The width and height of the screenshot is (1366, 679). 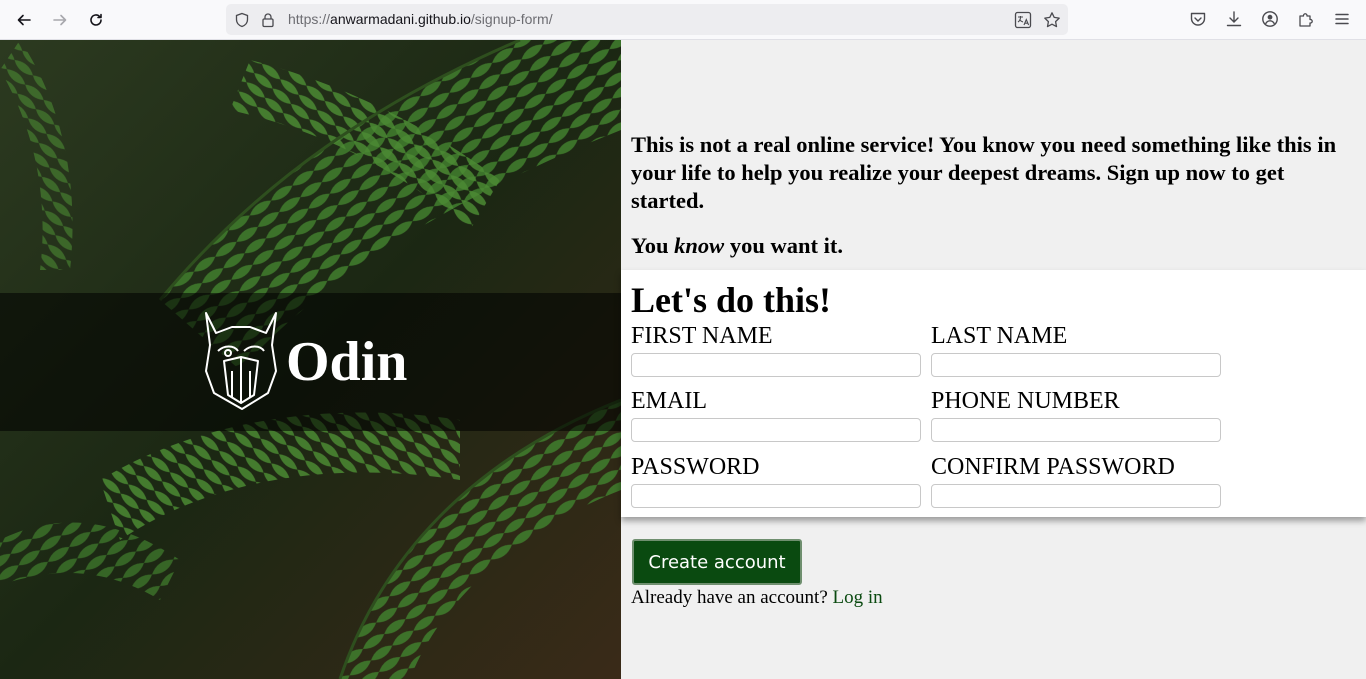 I want to click on account-icon, so click(x=1270, y=19).